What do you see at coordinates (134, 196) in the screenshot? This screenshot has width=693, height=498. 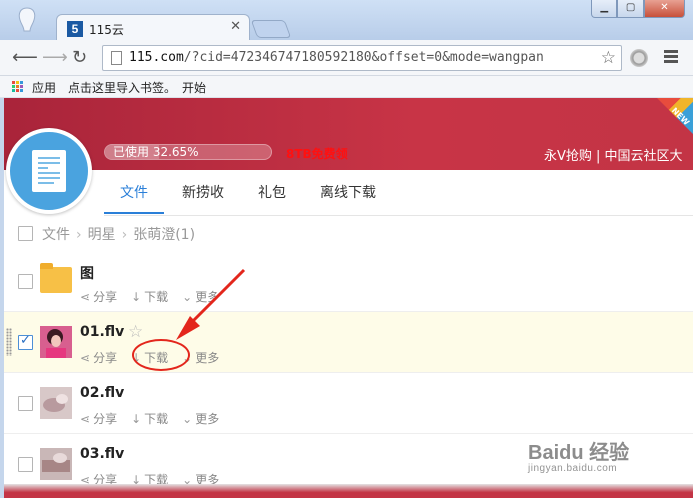 I see `tab-files: 文件` at bounding box center [134, 196].